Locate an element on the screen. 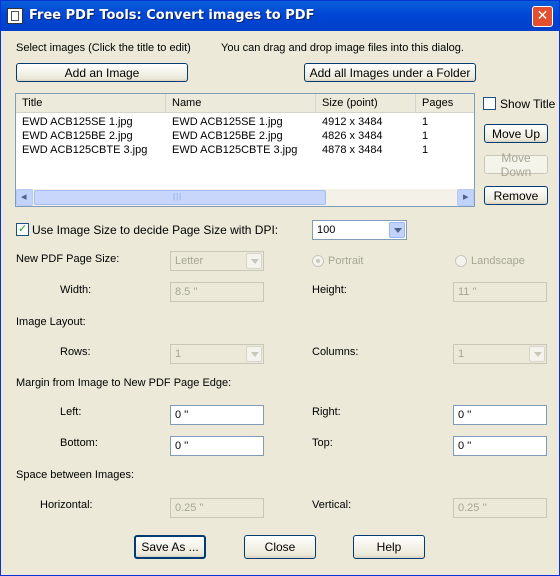 Image resolution: width=560 pixels, height=576 pixels. row-name: EWD ACB125SE 1.jpg is located at coordinates (227, 122).